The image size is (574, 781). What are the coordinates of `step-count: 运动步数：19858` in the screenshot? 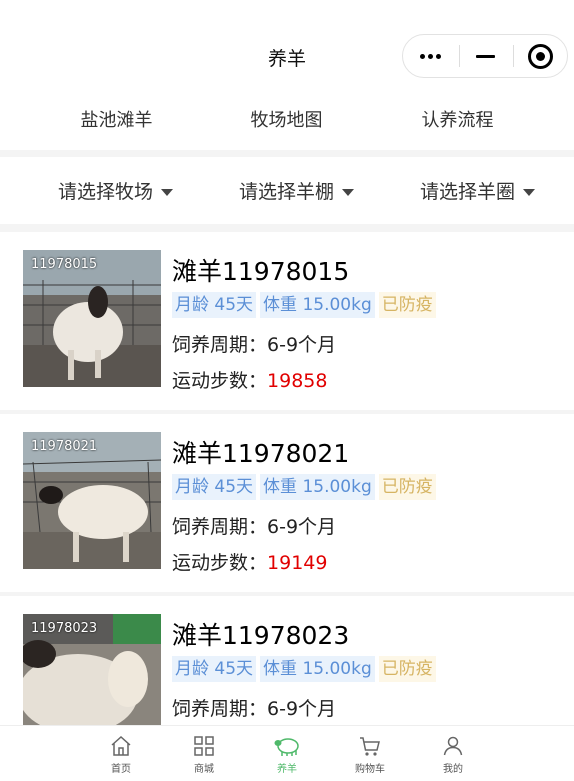 It's located at (249, 379).